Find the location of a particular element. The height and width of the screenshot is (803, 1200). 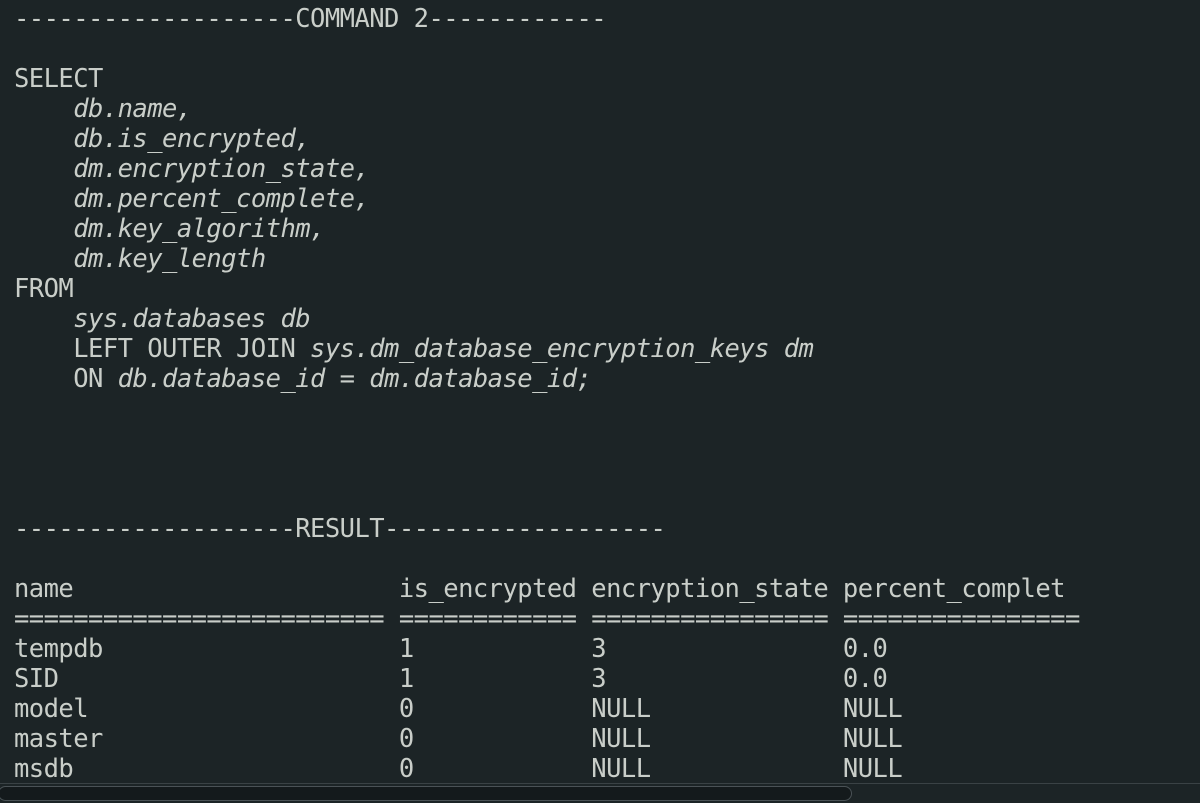

table-row: master 0 NULL NULL is located at coordinates (458, 739).